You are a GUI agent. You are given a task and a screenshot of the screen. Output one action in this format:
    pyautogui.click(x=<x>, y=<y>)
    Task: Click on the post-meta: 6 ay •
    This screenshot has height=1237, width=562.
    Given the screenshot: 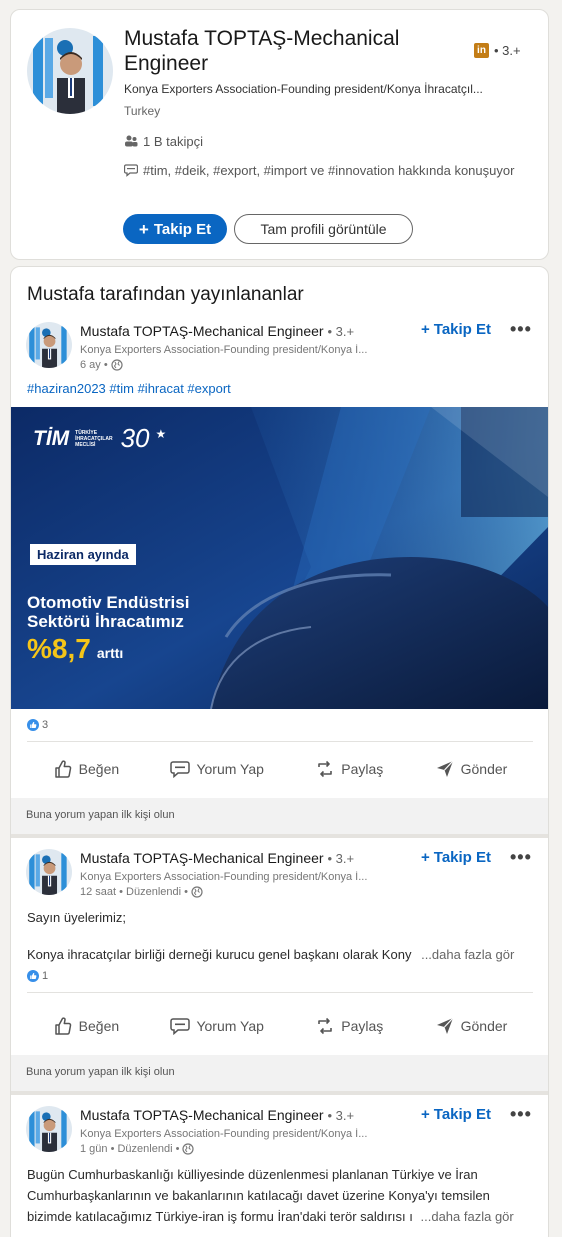 What is the action you would take?
    pyautogui.click(x=101, y=365)
    